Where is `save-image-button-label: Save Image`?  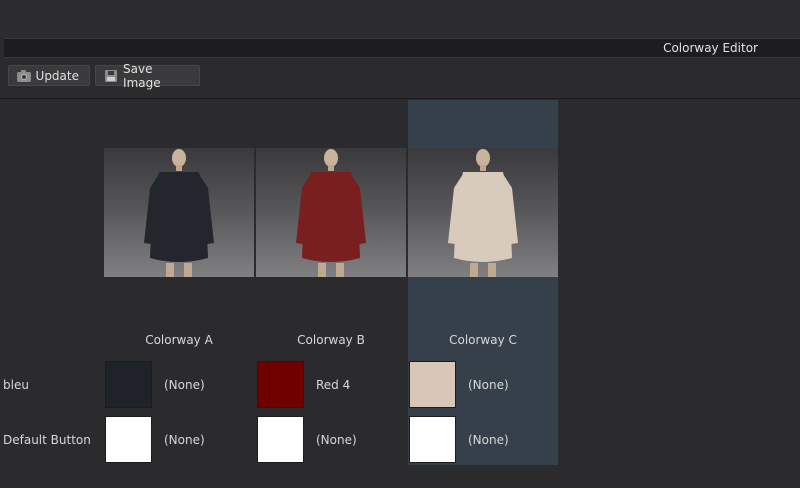 save-image-button-label: Save Image is located at coordinates (142, 75).